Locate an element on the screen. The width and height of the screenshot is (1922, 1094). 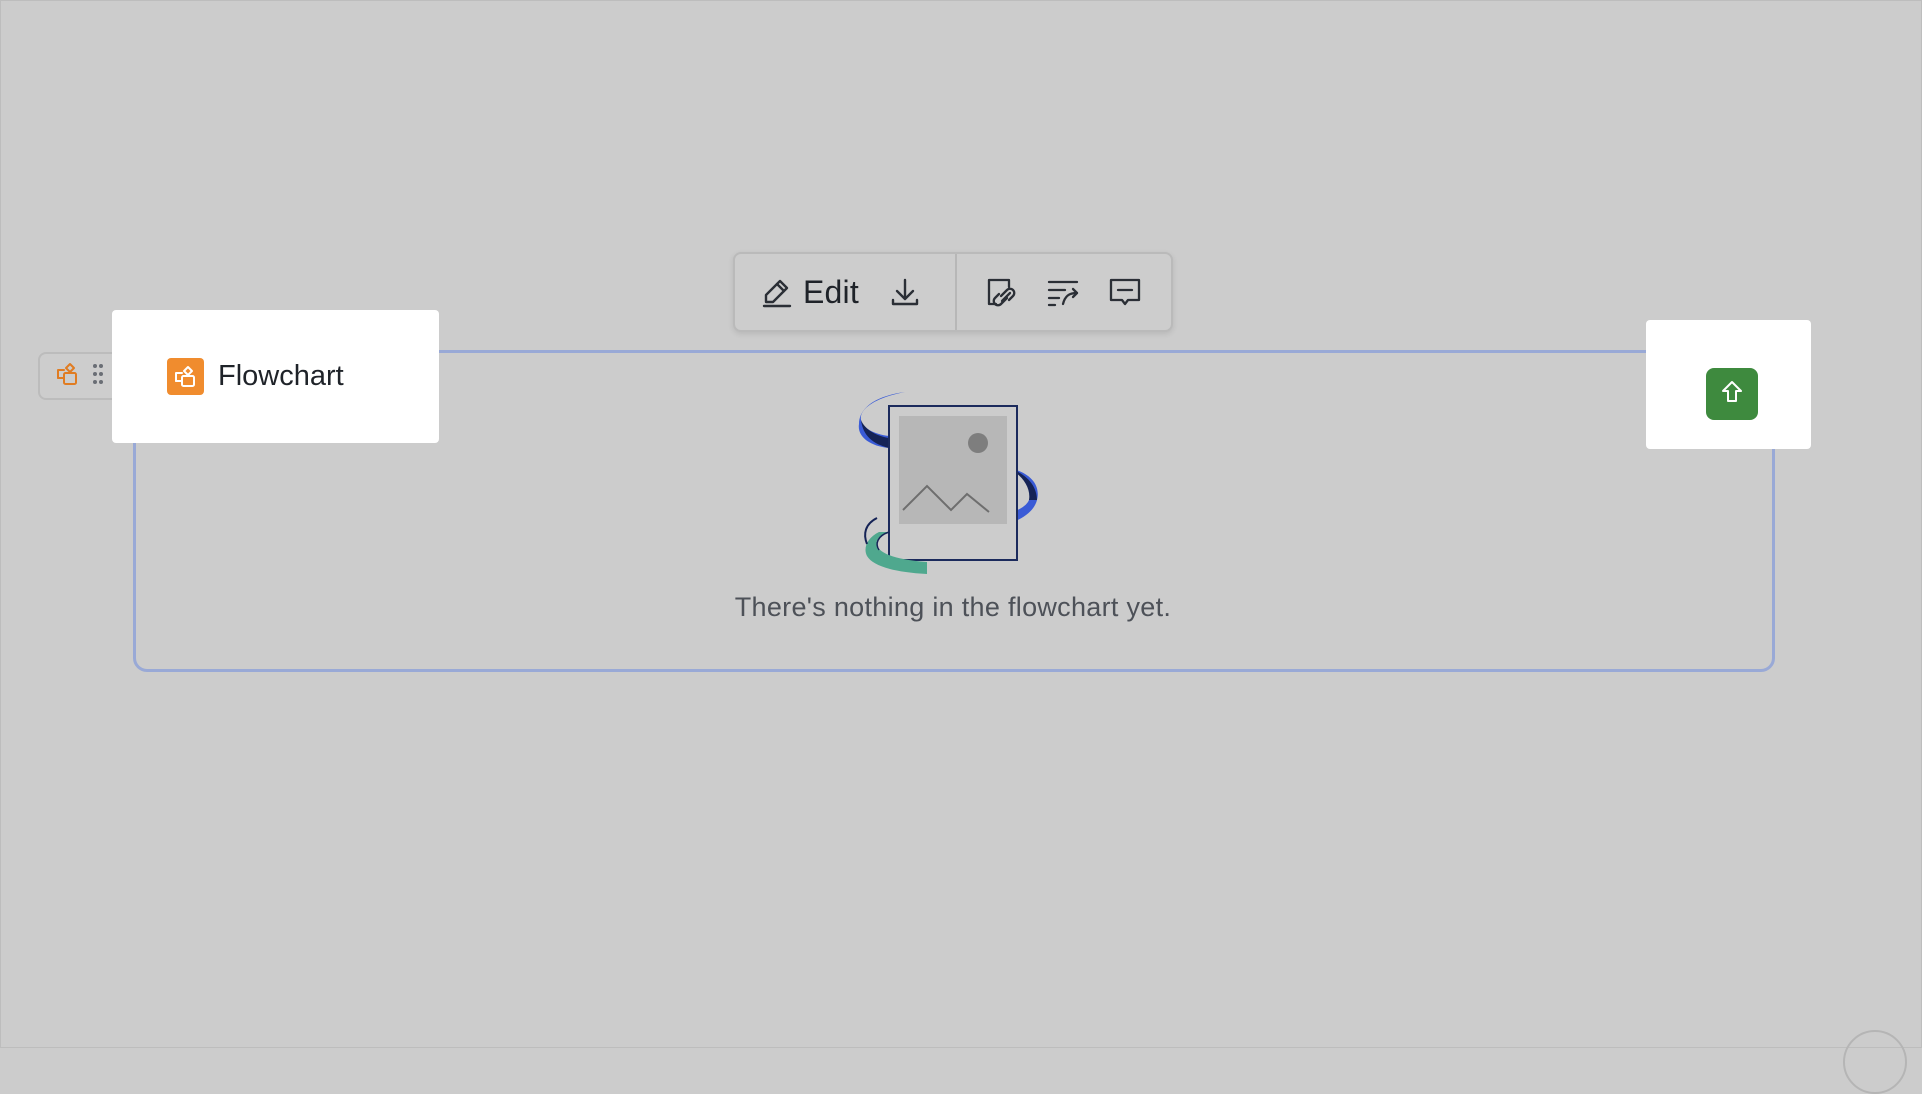
arrow-up-icon is located at coordinates (1732, 394).